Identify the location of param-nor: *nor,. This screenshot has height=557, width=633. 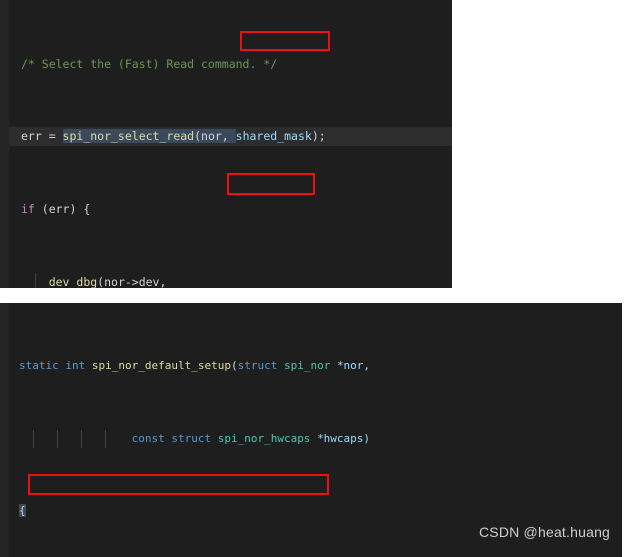
(353, 366).